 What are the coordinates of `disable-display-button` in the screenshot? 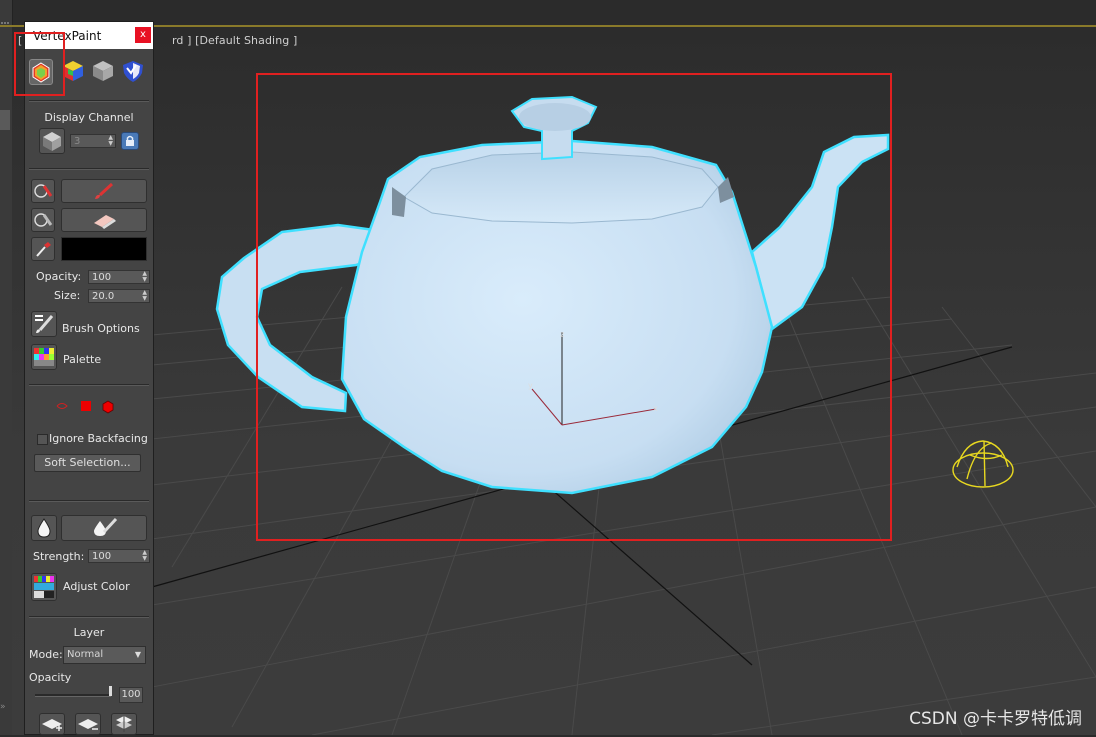 It's located at (133, 72).